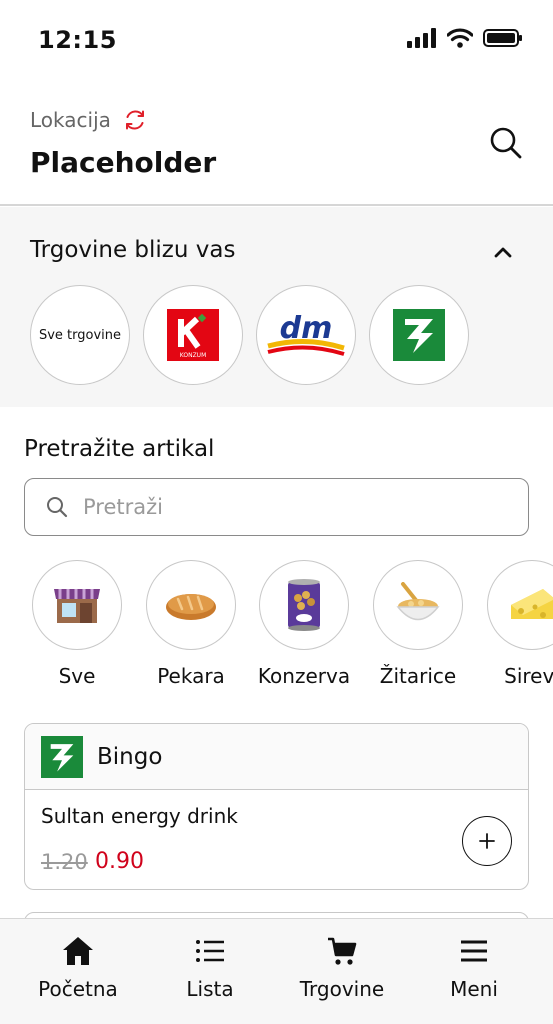 This screenshot has width=553, height=1024. What do you see at coordinates (283, 507) in the screenshot?
I see `search-input` at bounding box center [283, 507].